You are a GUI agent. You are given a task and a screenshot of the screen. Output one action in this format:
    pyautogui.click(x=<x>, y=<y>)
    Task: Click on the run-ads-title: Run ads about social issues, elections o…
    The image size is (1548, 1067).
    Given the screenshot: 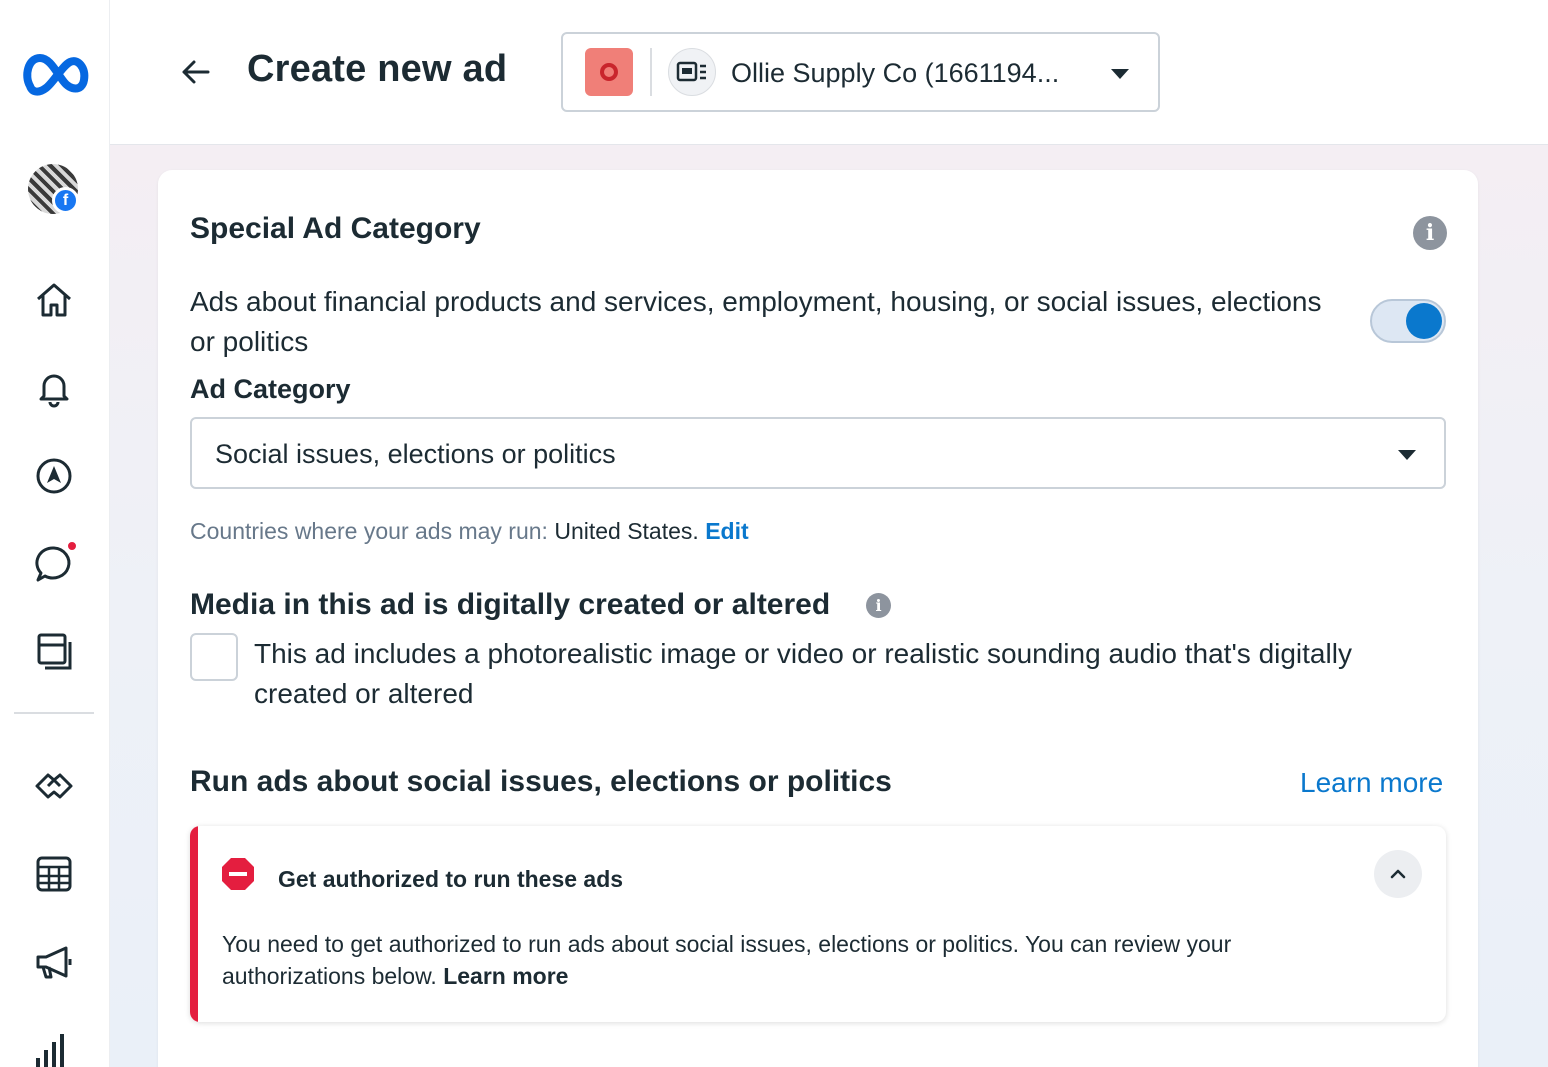 What is the action you would take?
    pyautogui.click(x=541, y=781)
    